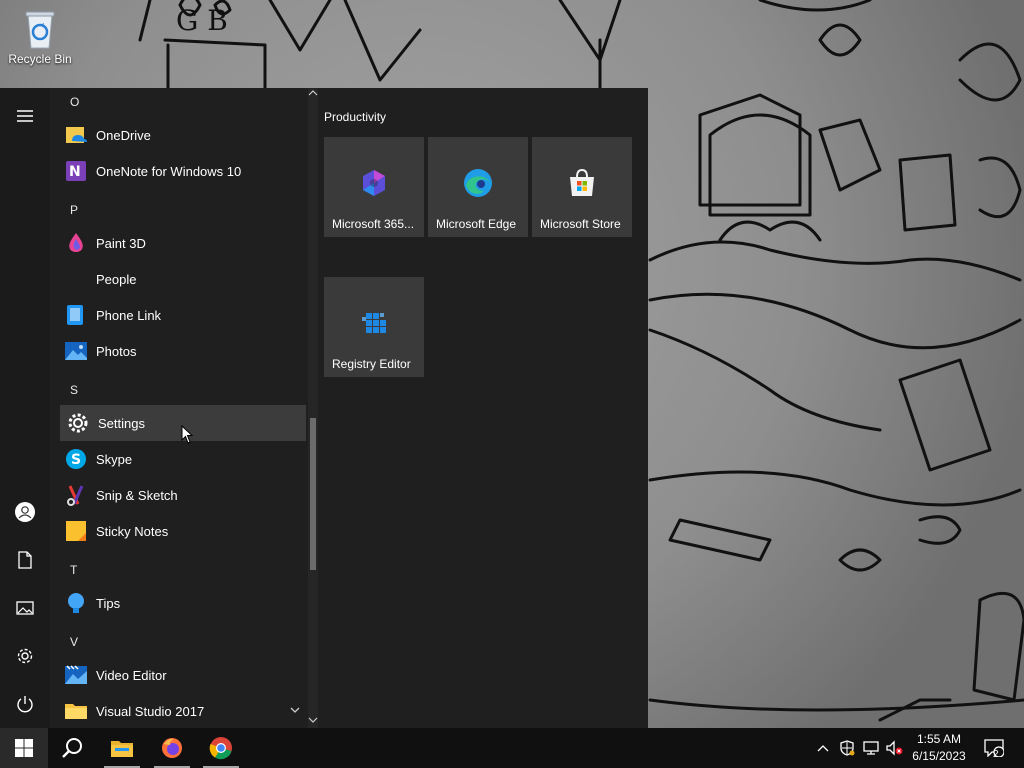 The image size is (1024, 768). I want to click on settings-icon, so click(78, 423).